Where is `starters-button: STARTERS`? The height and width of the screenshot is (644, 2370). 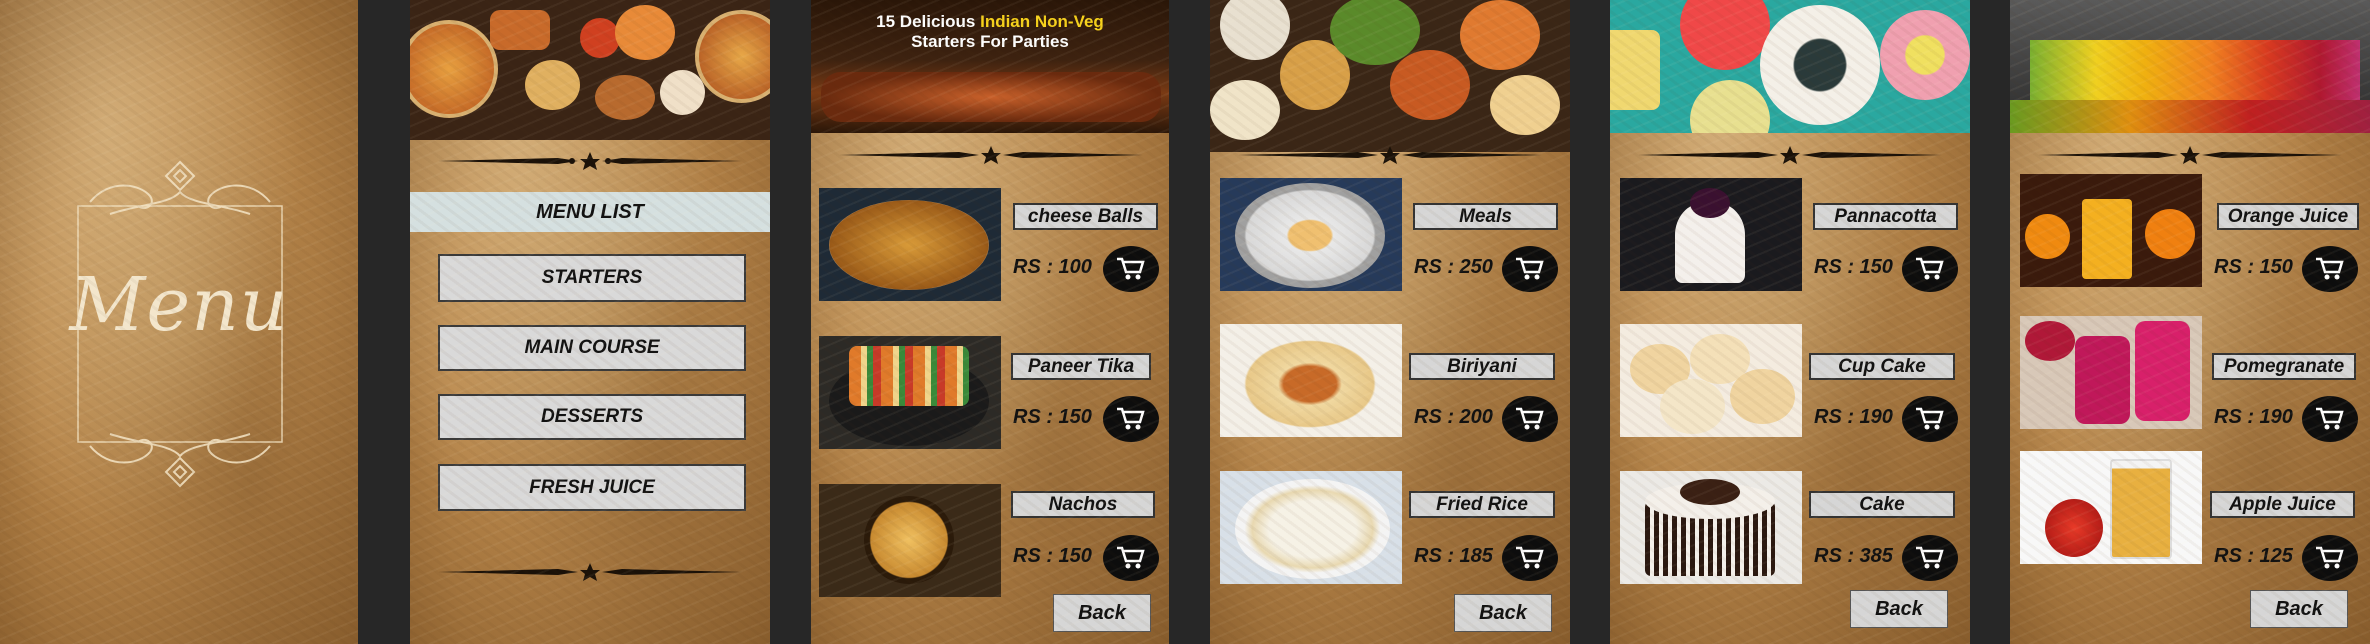 starters-button: STARTERS is located at coordinates (592, 278).